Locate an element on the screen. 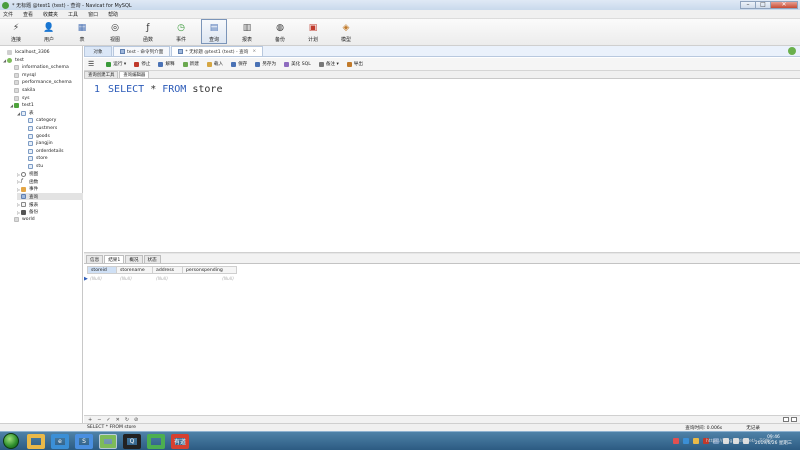 The width and height of the screenshot is (800, 450). tree-db-performance-schema: performance_schema is located at coordinates (46, 82).